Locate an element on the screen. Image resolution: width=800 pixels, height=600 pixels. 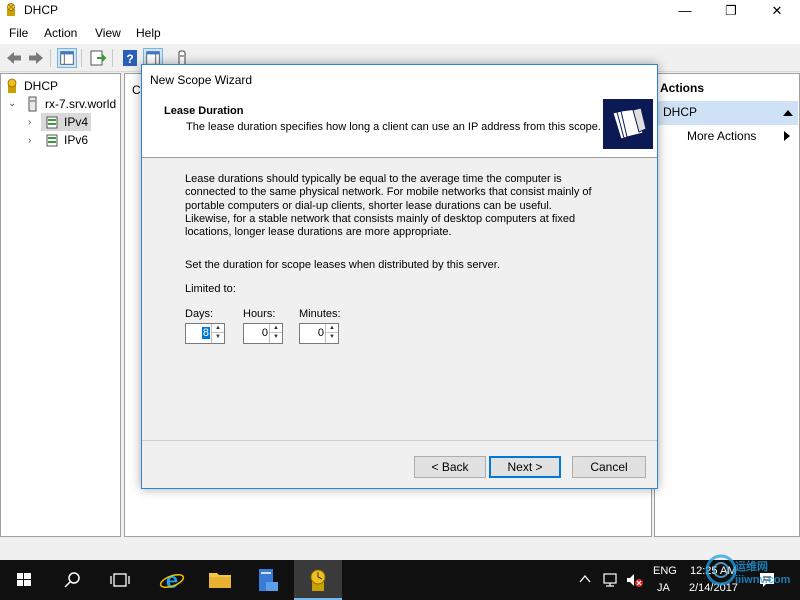
menu-action: Action is located at coordinates (60, 33).